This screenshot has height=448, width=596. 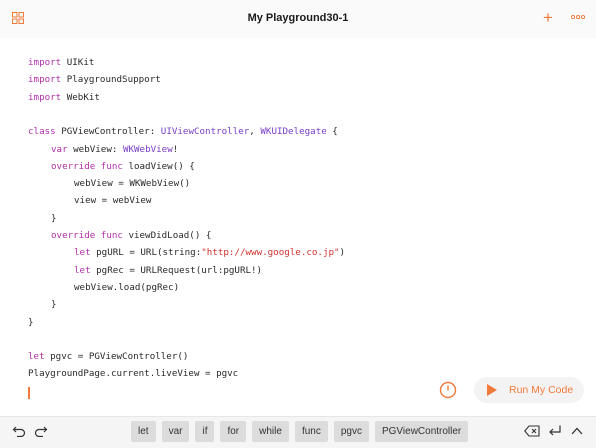 What do you see at coordinates (108, 132) in the screenshot?
I see `code-token: PGViewController:` at bounding box center [108, 132].